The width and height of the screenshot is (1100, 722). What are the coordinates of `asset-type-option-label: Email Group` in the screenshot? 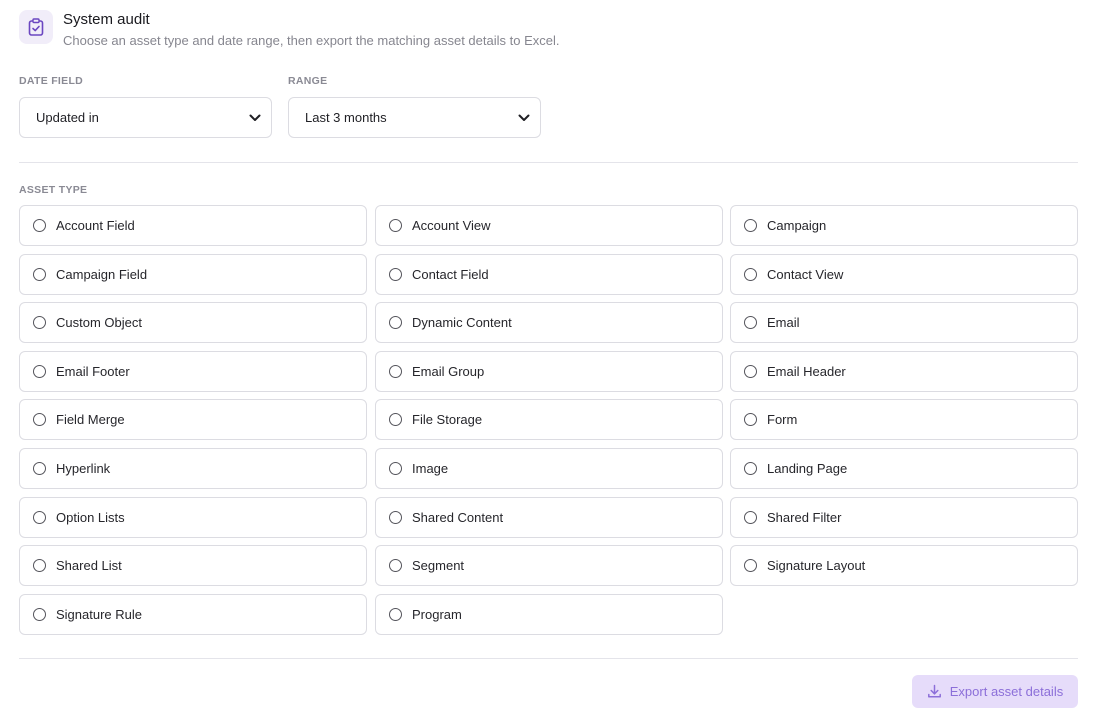 It's located at (448, 371).